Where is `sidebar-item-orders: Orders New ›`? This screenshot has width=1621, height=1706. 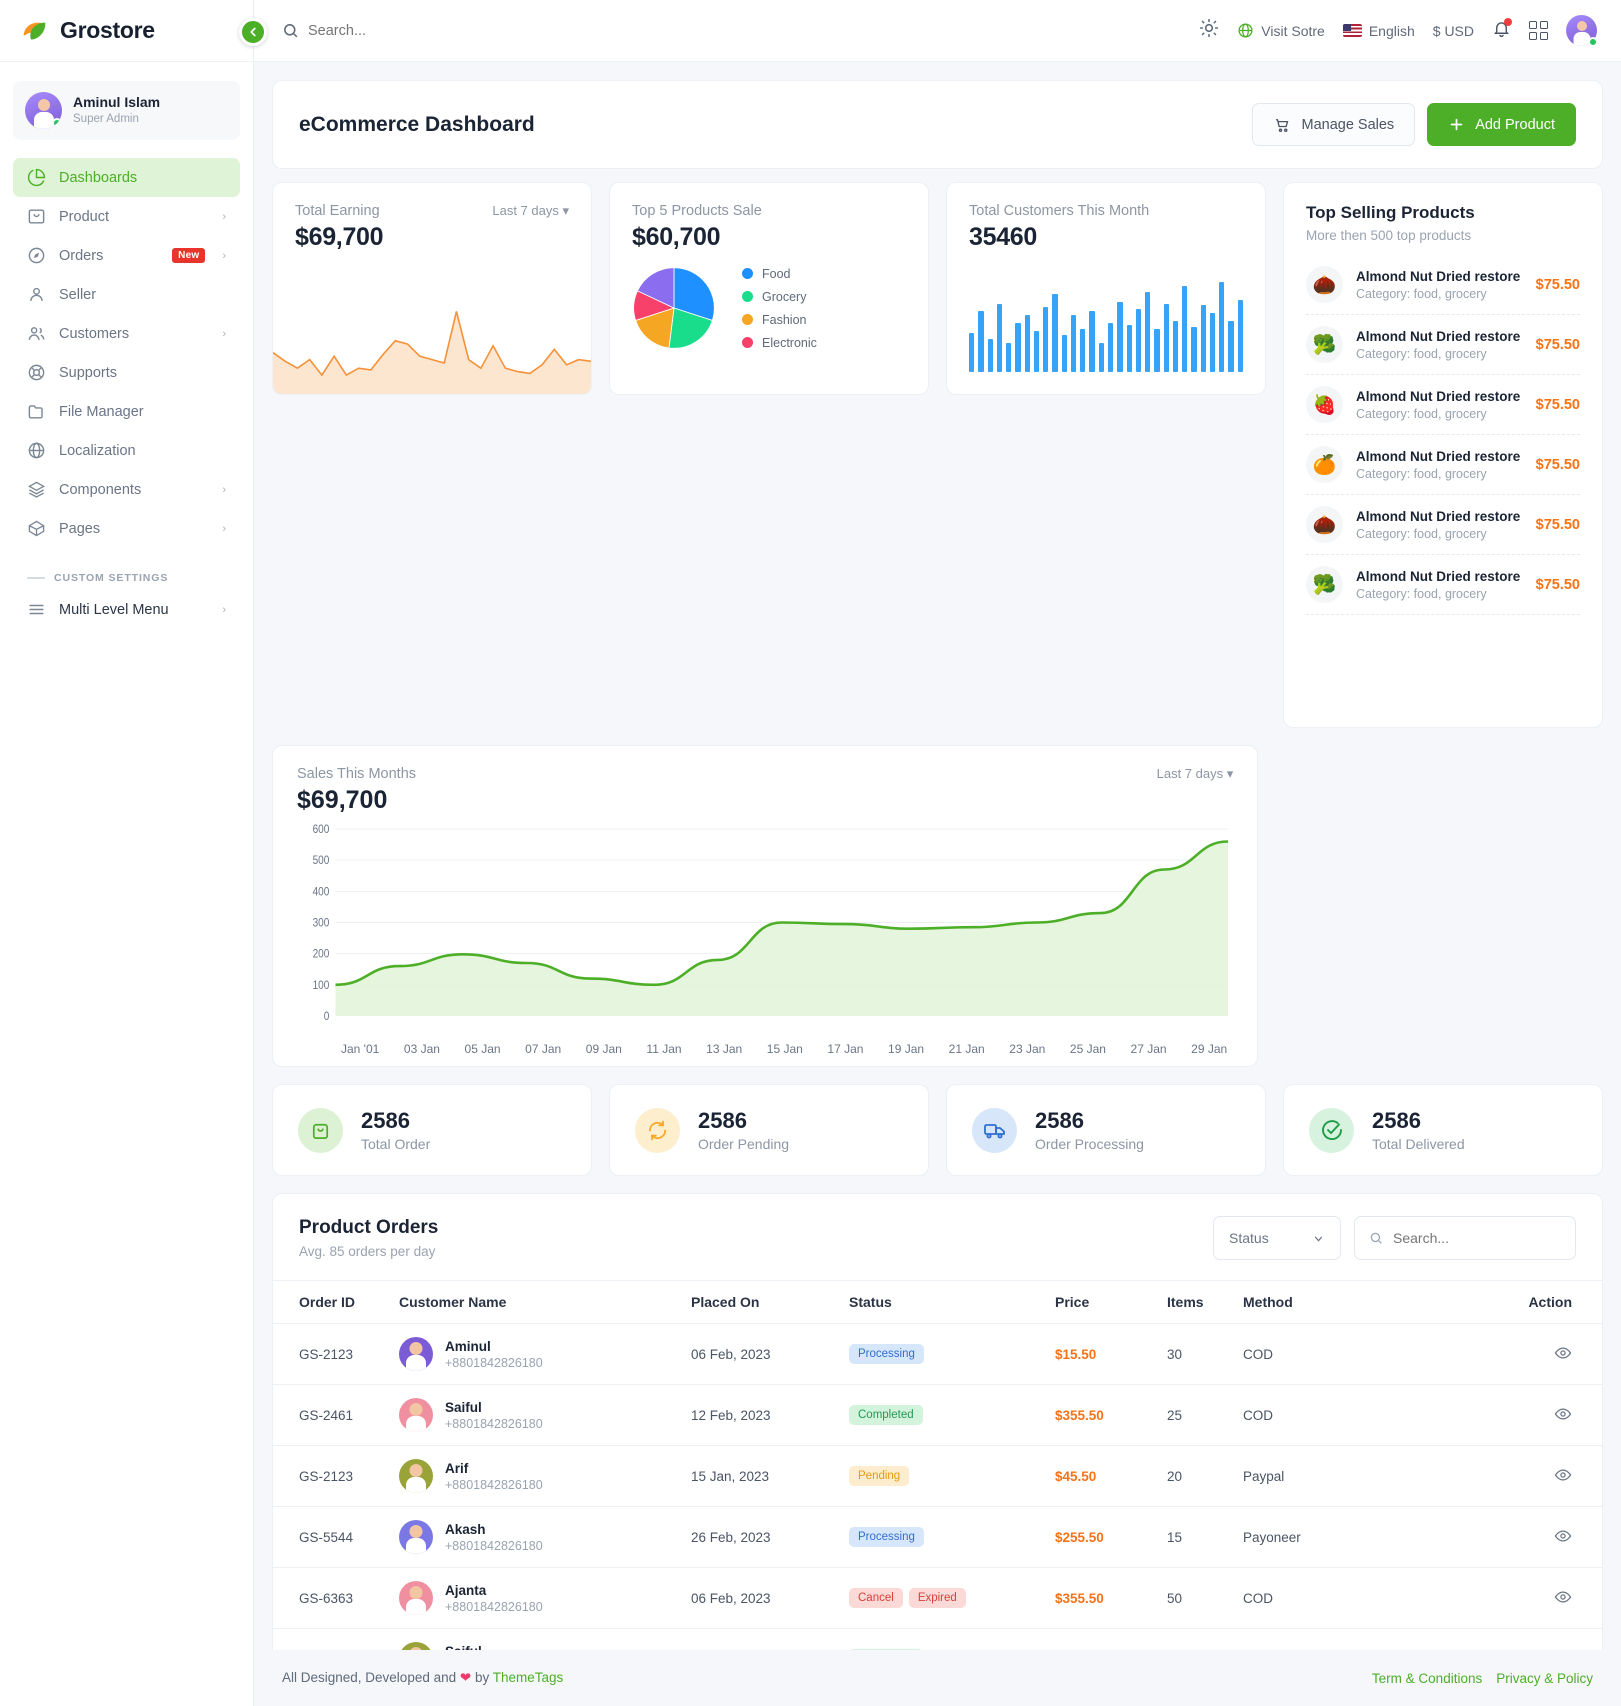 sidebar-item-orders: Orders New › is located at coordinates (126, 255).